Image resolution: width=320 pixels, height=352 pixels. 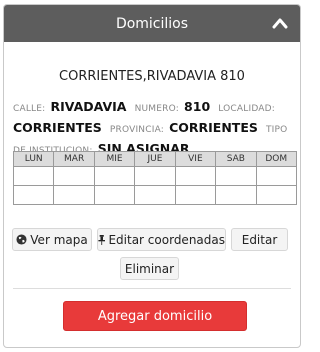 I want to click on divider, so click(x=152, y=288).